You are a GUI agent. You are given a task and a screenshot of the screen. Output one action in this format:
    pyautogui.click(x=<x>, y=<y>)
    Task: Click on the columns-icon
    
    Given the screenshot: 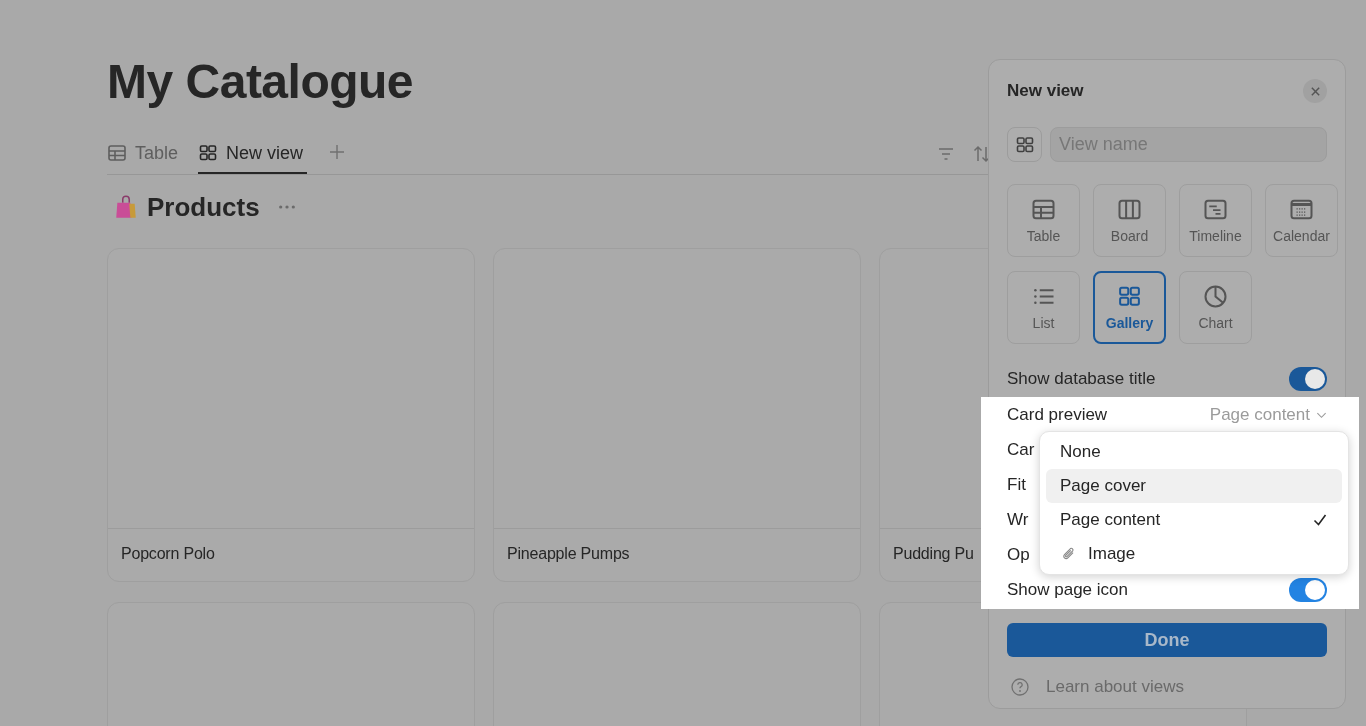 What is the action you would take?
    pyautogui.click(x=1129, y=209)
    